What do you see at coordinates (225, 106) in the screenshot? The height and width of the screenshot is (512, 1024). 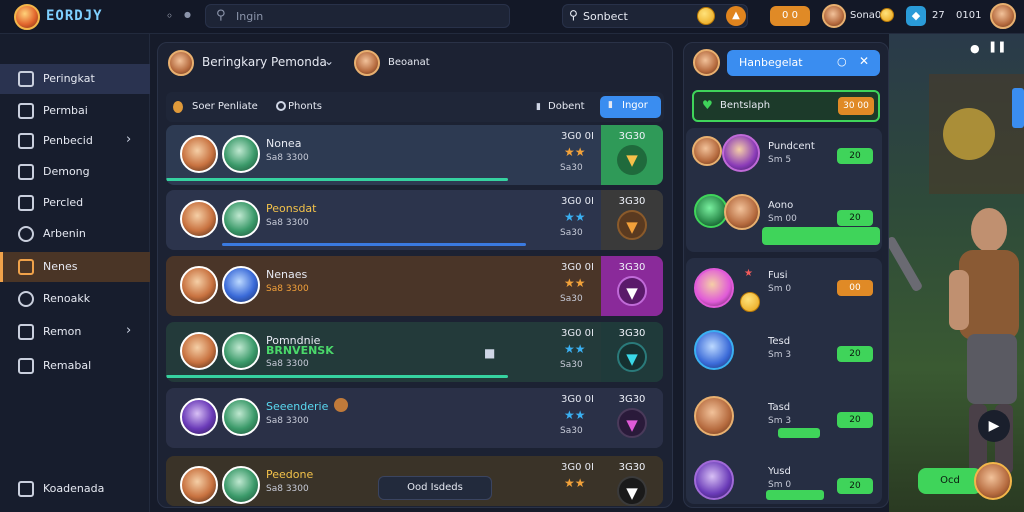 I see `filter-left-a: Soer Penliate` at bounding box center [225, 106].